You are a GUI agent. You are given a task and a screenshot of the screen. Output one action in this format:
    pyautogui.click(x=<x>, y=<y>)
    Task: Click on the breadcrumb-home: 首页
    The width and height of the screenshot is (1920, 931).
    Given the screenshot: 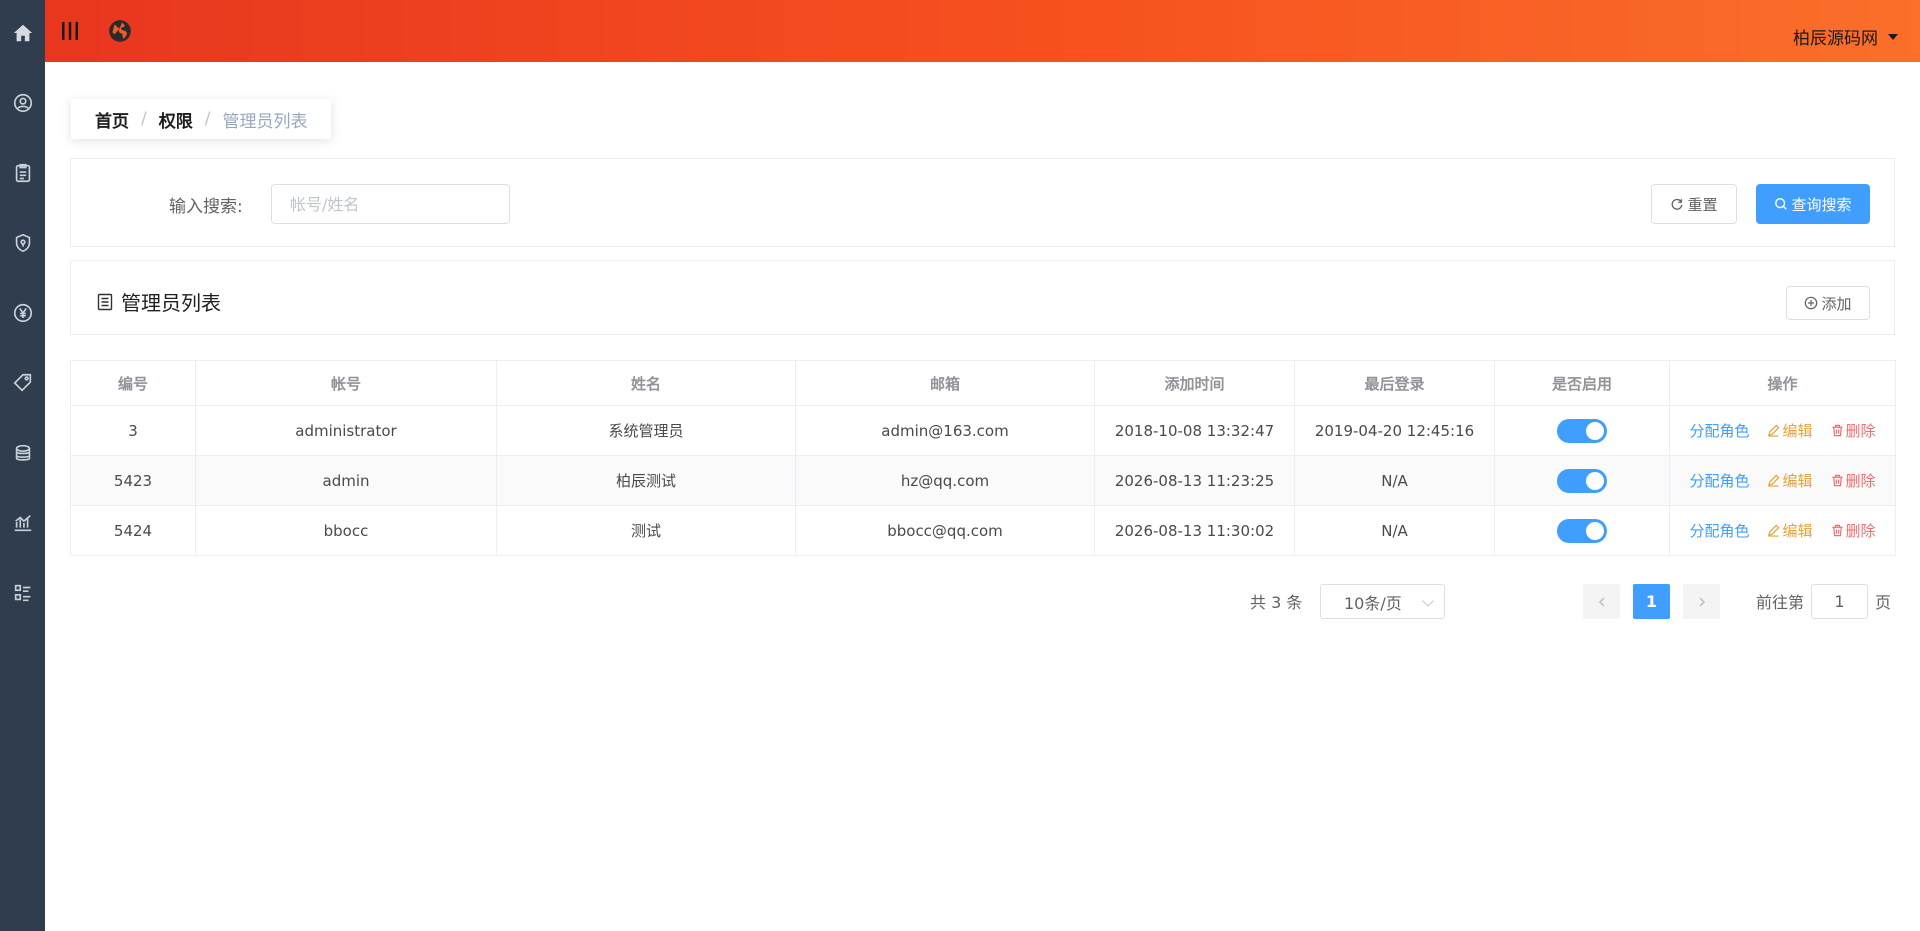 What is the action you would take?
    pyautogui.click(x=112, y=119)
    